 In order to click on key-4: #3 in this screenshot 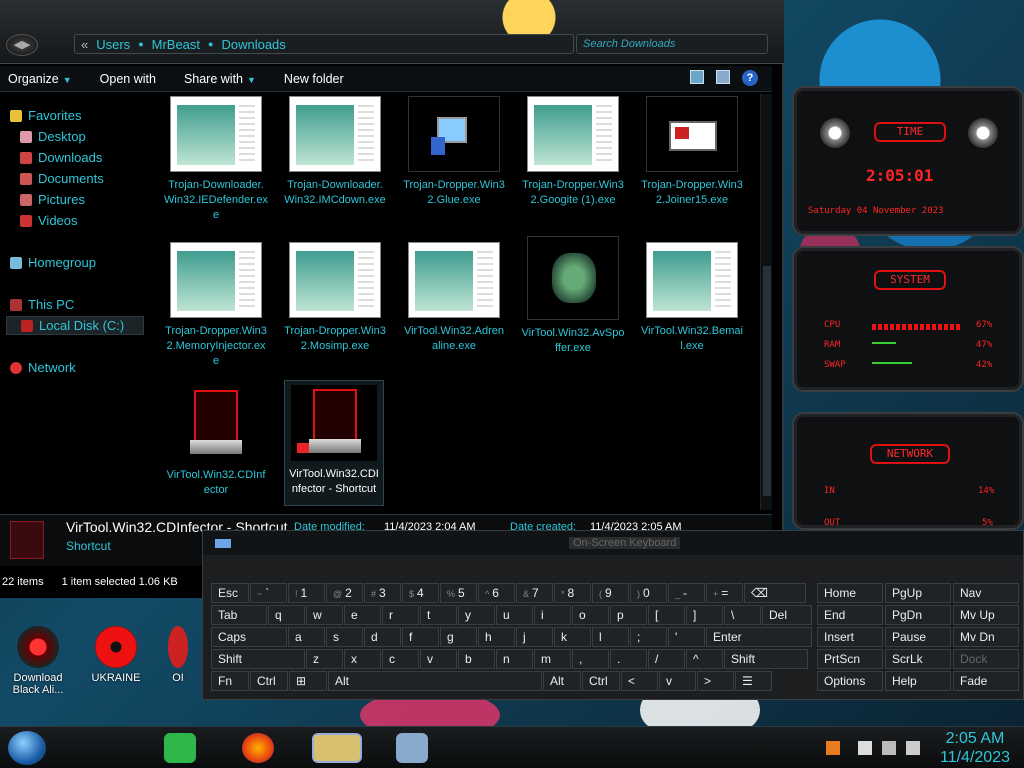, I will do `click(382, 593)`.